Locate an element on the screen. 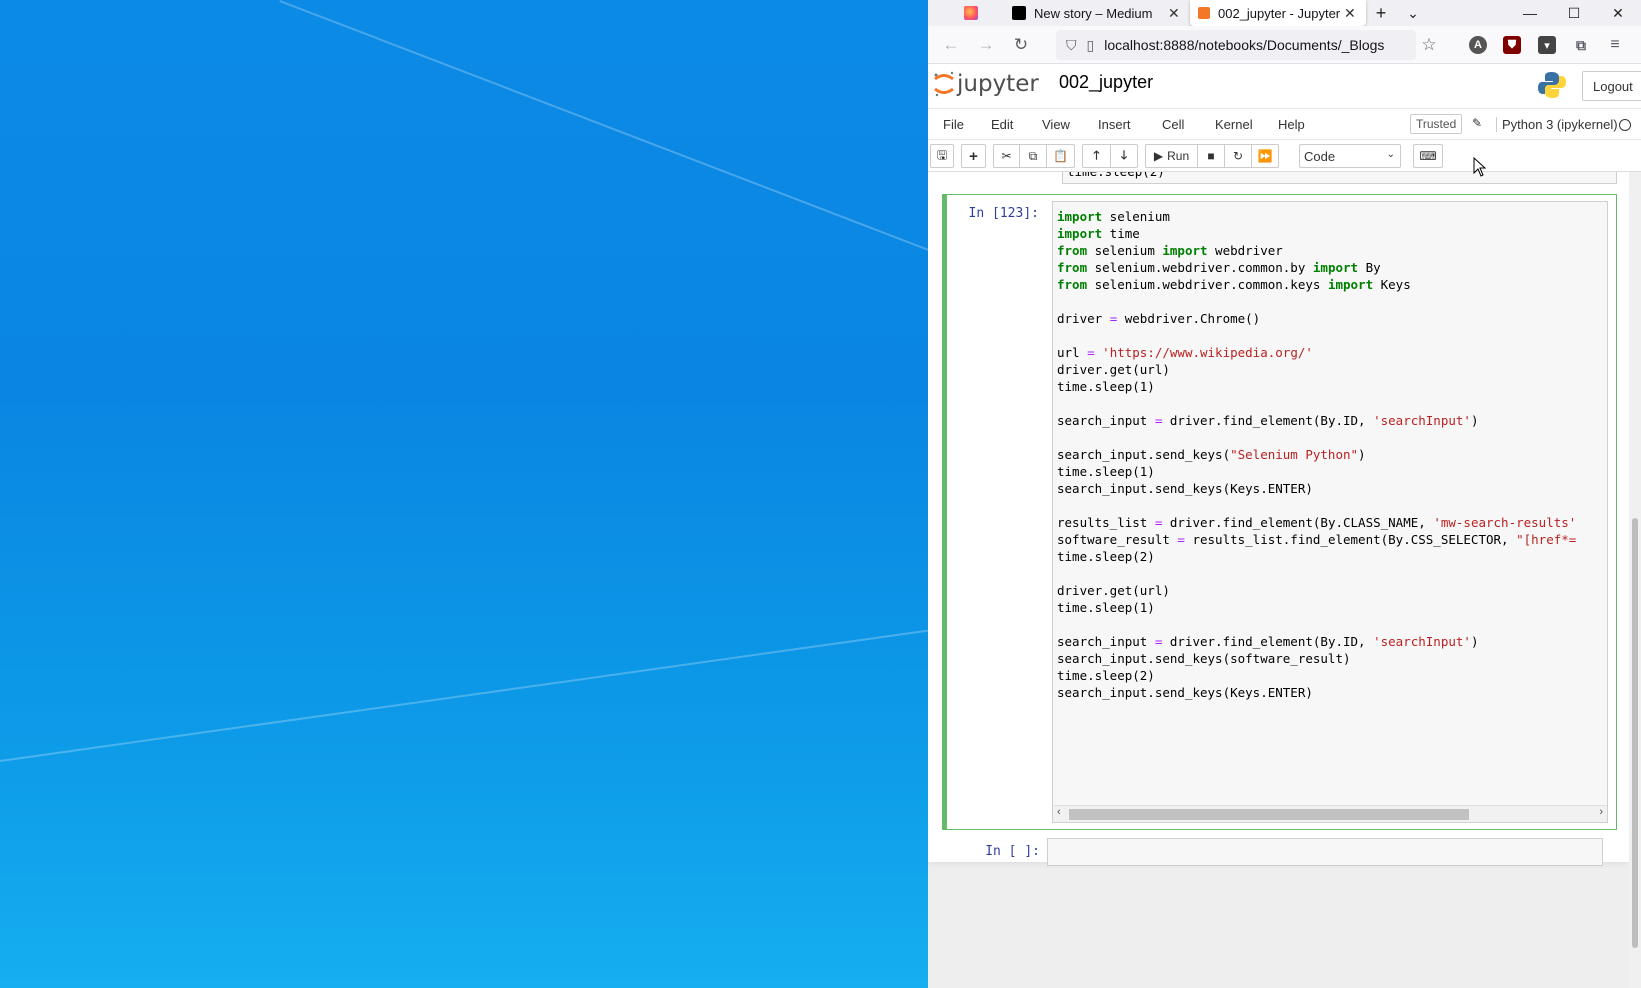 The height and width of the screenshot is (988, 1641). forward-arrow-icon: → is located at coordinates (986, 44).